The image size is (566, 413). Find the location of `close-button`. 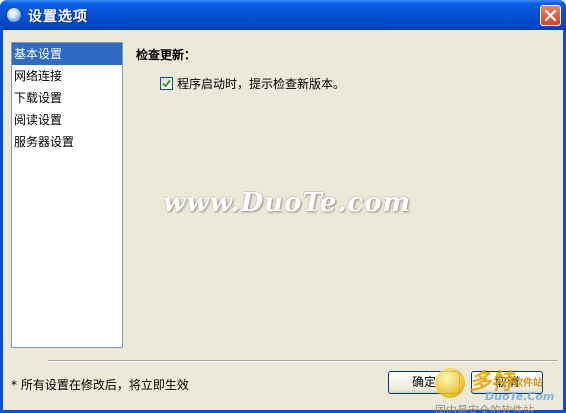

close-button is located at coordinates (550, 15).